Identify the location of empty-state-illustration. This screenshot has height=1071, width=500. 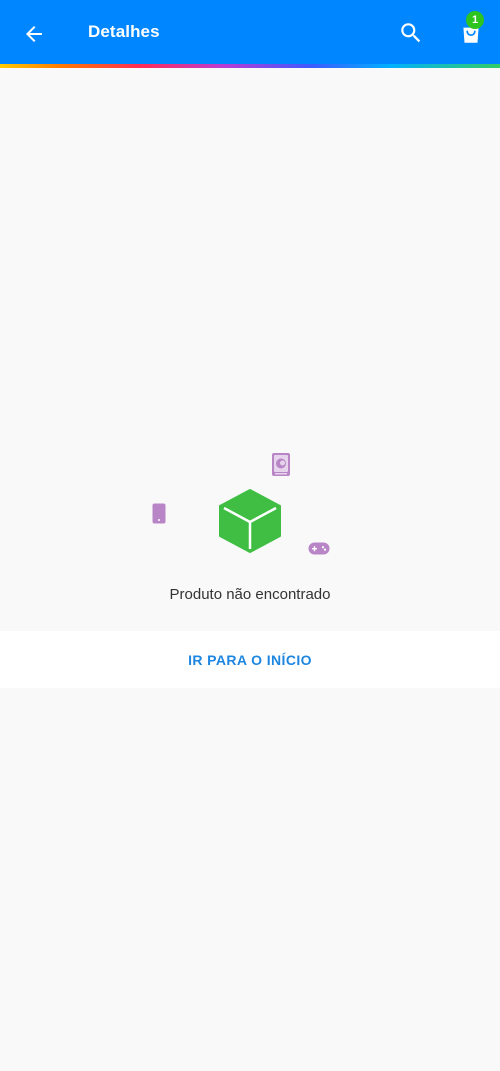
(250, 507).